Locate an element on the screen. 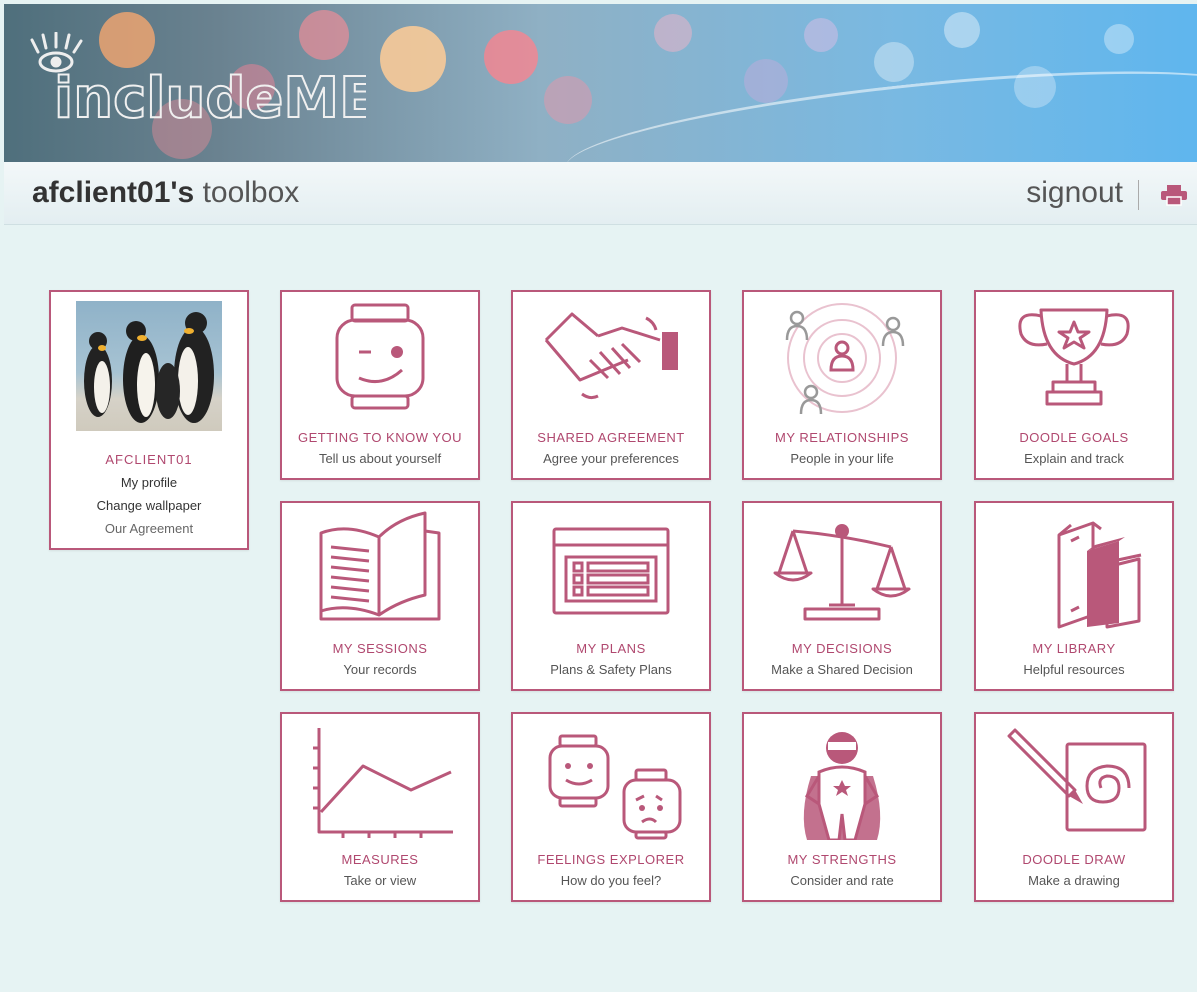 Image resolution: width=1197 pixels, height=992 pixels. tile-title: GETTING TO KNOW YOU is located at coordinates (380, 437).